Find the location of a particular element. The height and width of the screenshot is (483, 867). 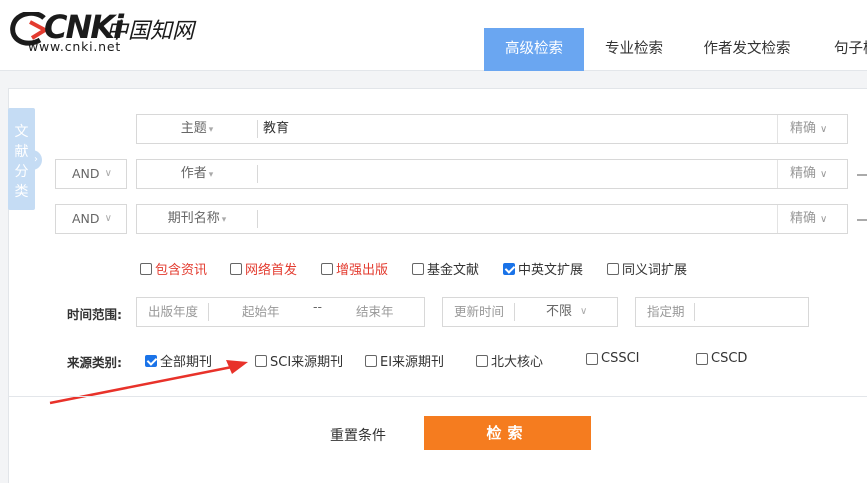

search-row-3: 期刊名称 ▾ 精确 ∨ is located at coordinates (492, 219).